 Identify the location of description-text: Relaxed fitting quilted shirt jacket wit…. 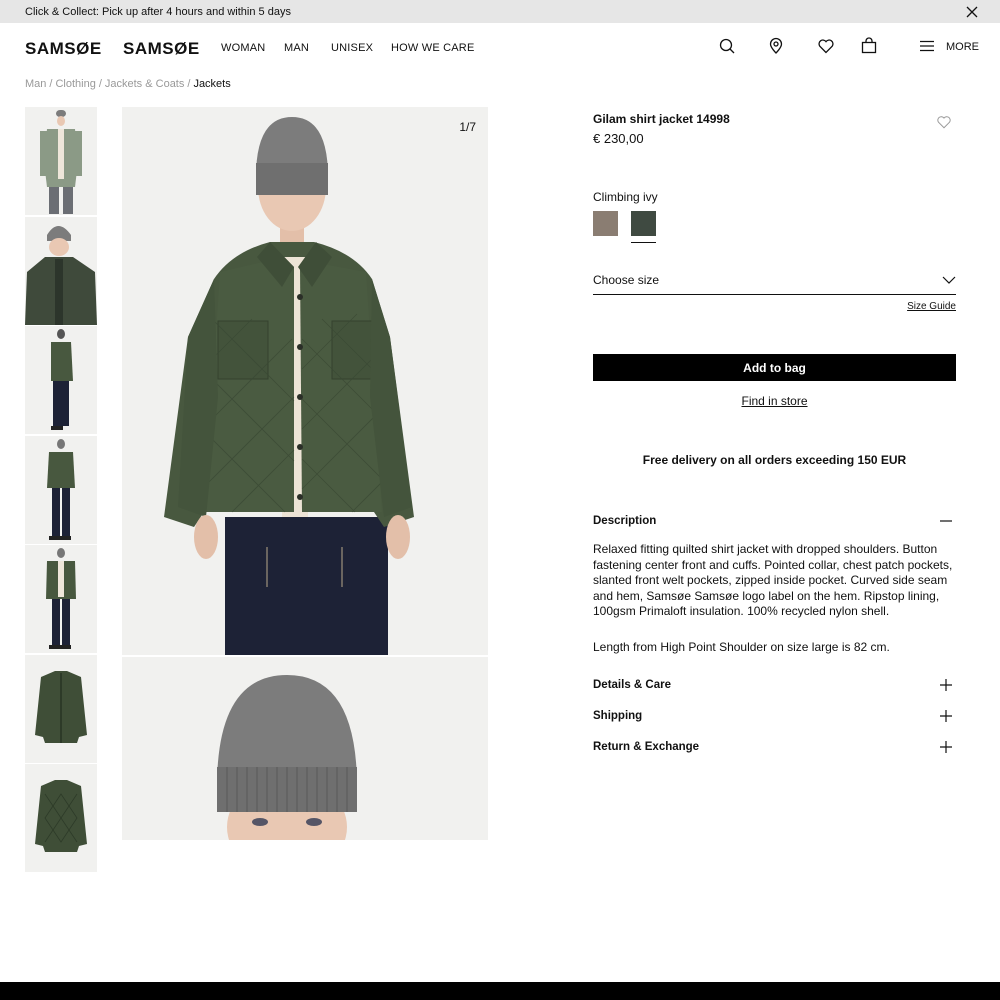
(773, 580).